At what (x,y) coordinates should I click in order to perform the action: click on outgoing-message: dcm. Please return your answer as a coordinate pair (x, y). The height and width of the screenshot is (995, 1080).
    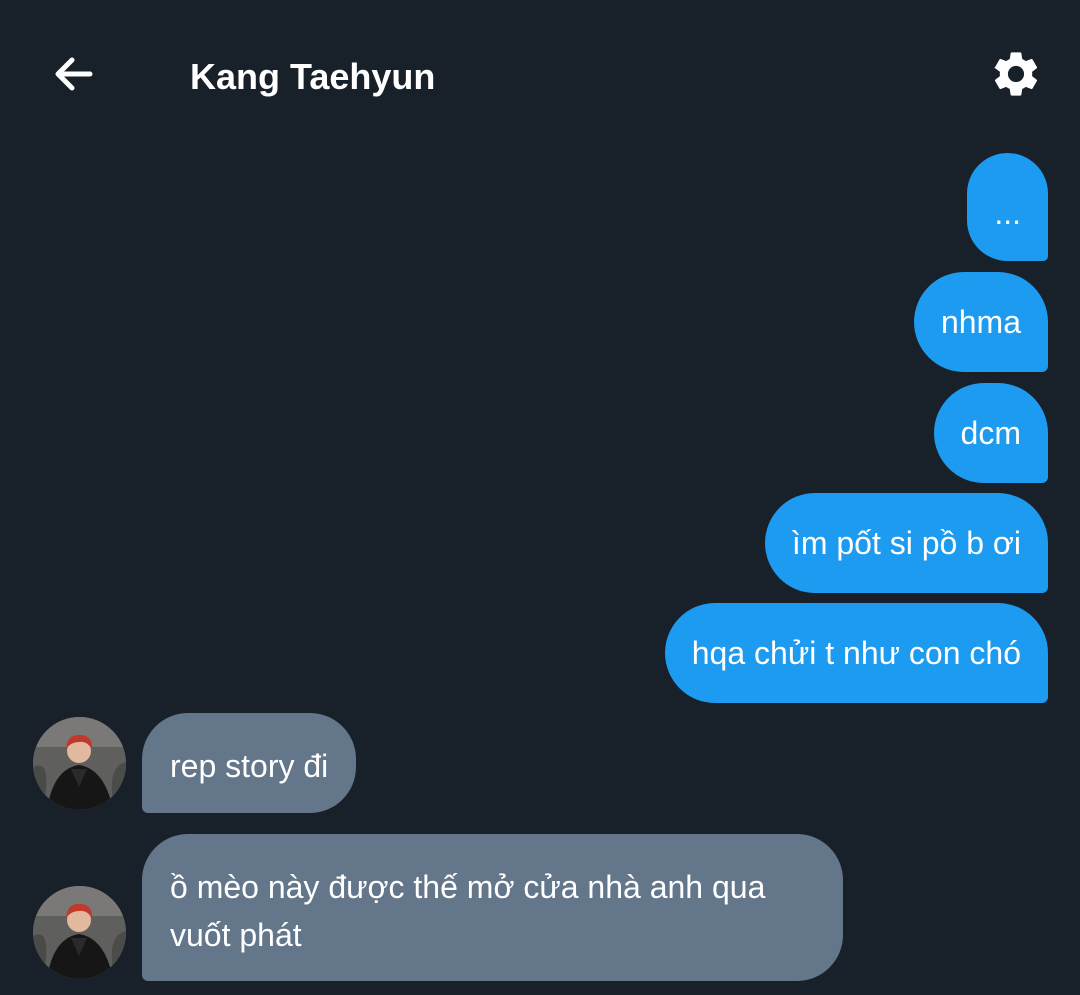
    Looking at the image, I should click on (990, 433).